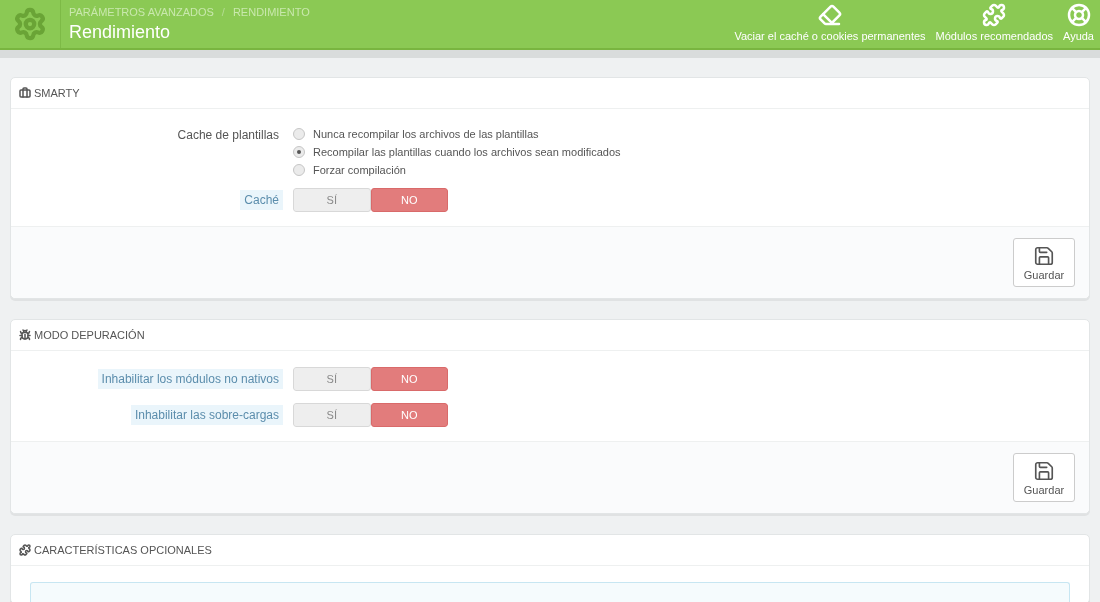  What do you see at coordinates (426, 134) in the screenshot?
I see `radio-label: Nunca recompilar los archivos de las plantillas` at bounding box center [426, 134].